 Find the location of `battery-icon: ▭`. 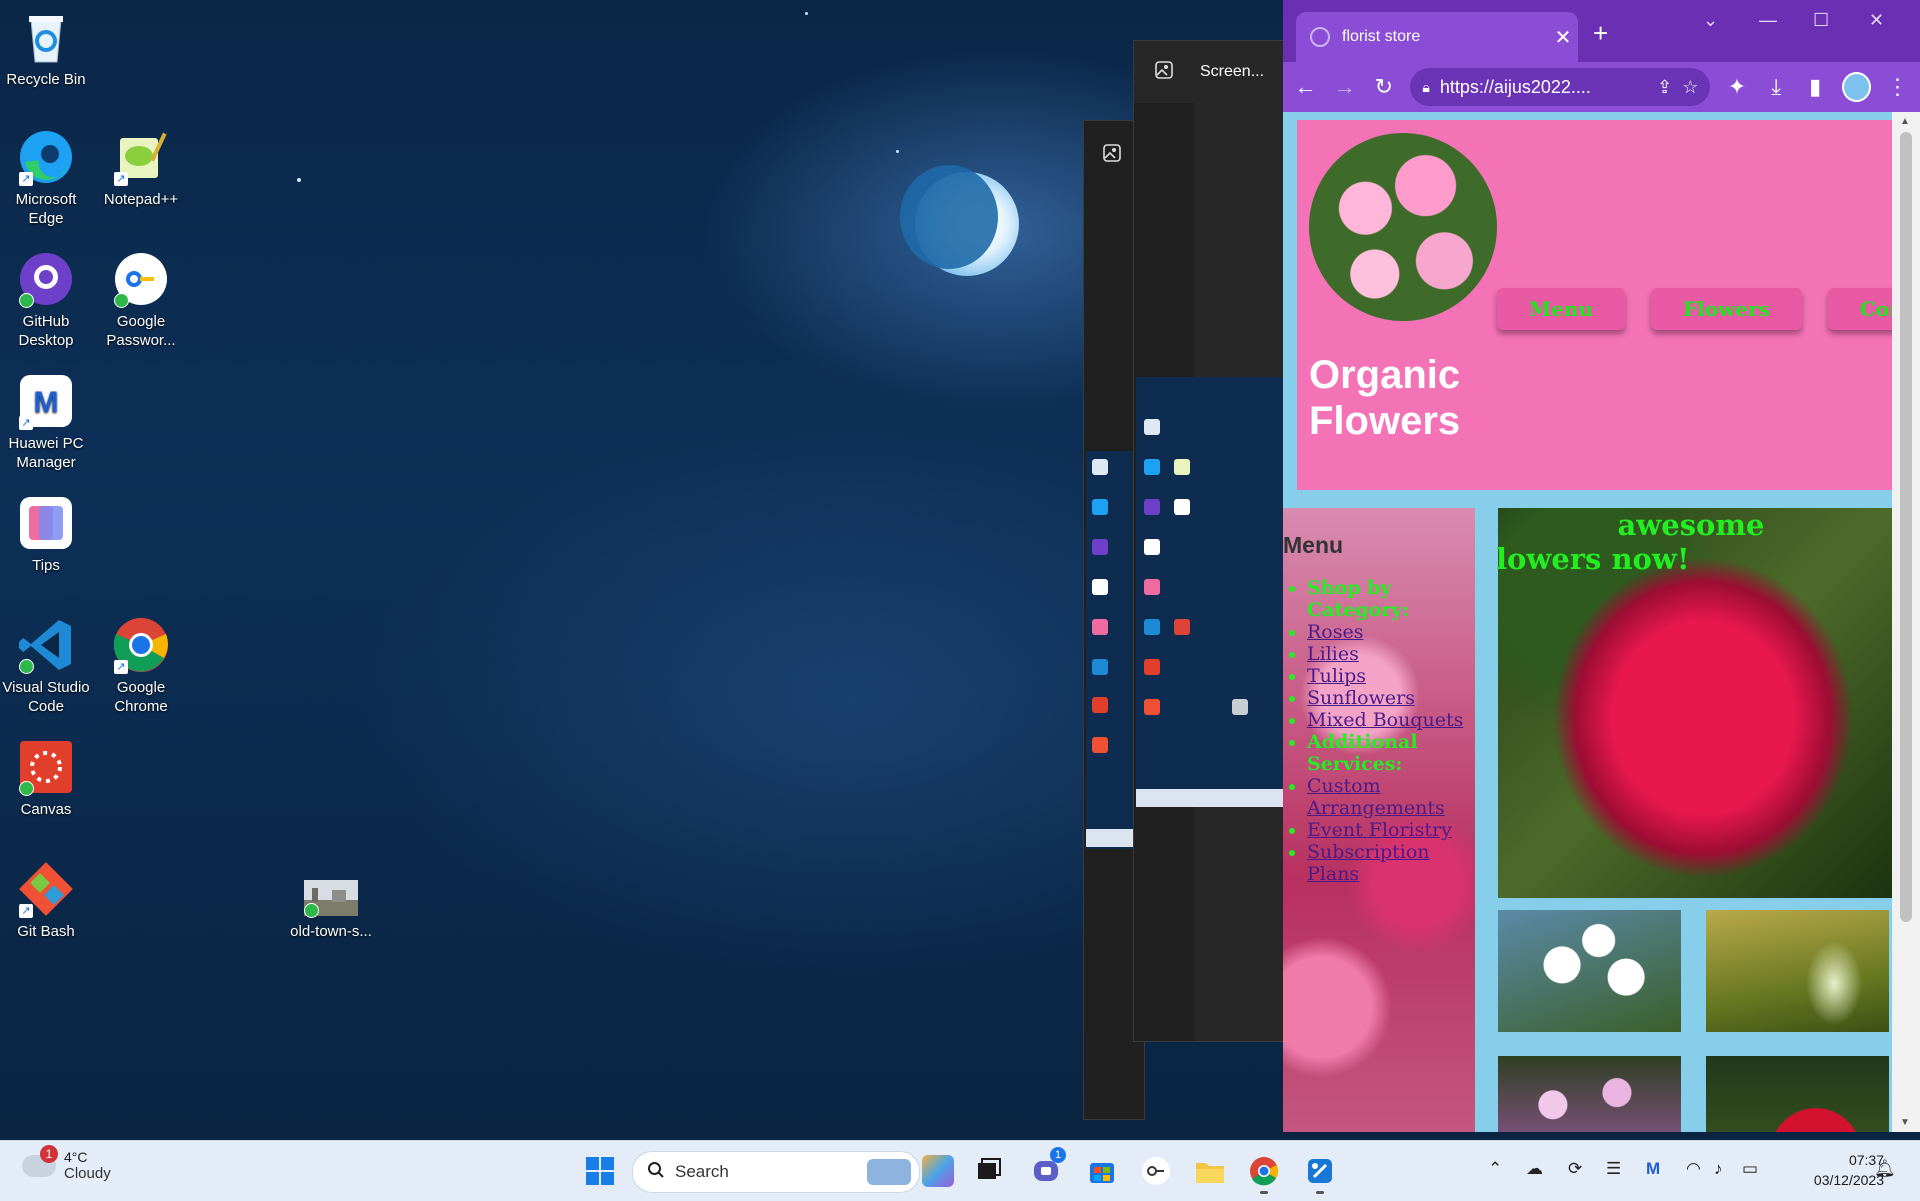

battery-icon: ▭ is located at coordinates (1750, 1169).